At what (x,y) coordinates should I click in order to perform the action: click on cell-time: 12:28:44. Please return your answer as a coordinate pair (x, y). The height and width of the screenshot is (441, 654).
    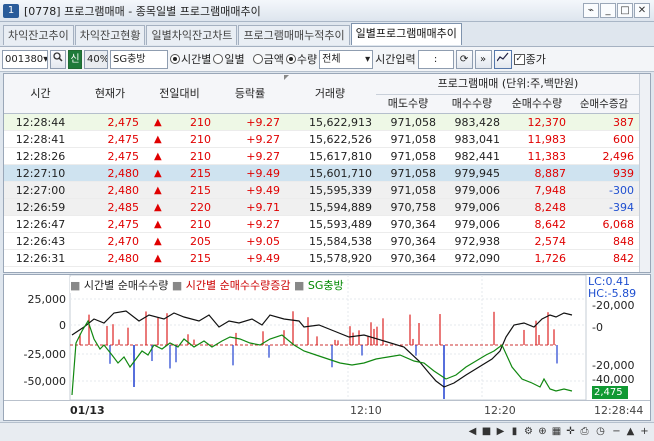
    Looking at the image, I should click on (40, 122).